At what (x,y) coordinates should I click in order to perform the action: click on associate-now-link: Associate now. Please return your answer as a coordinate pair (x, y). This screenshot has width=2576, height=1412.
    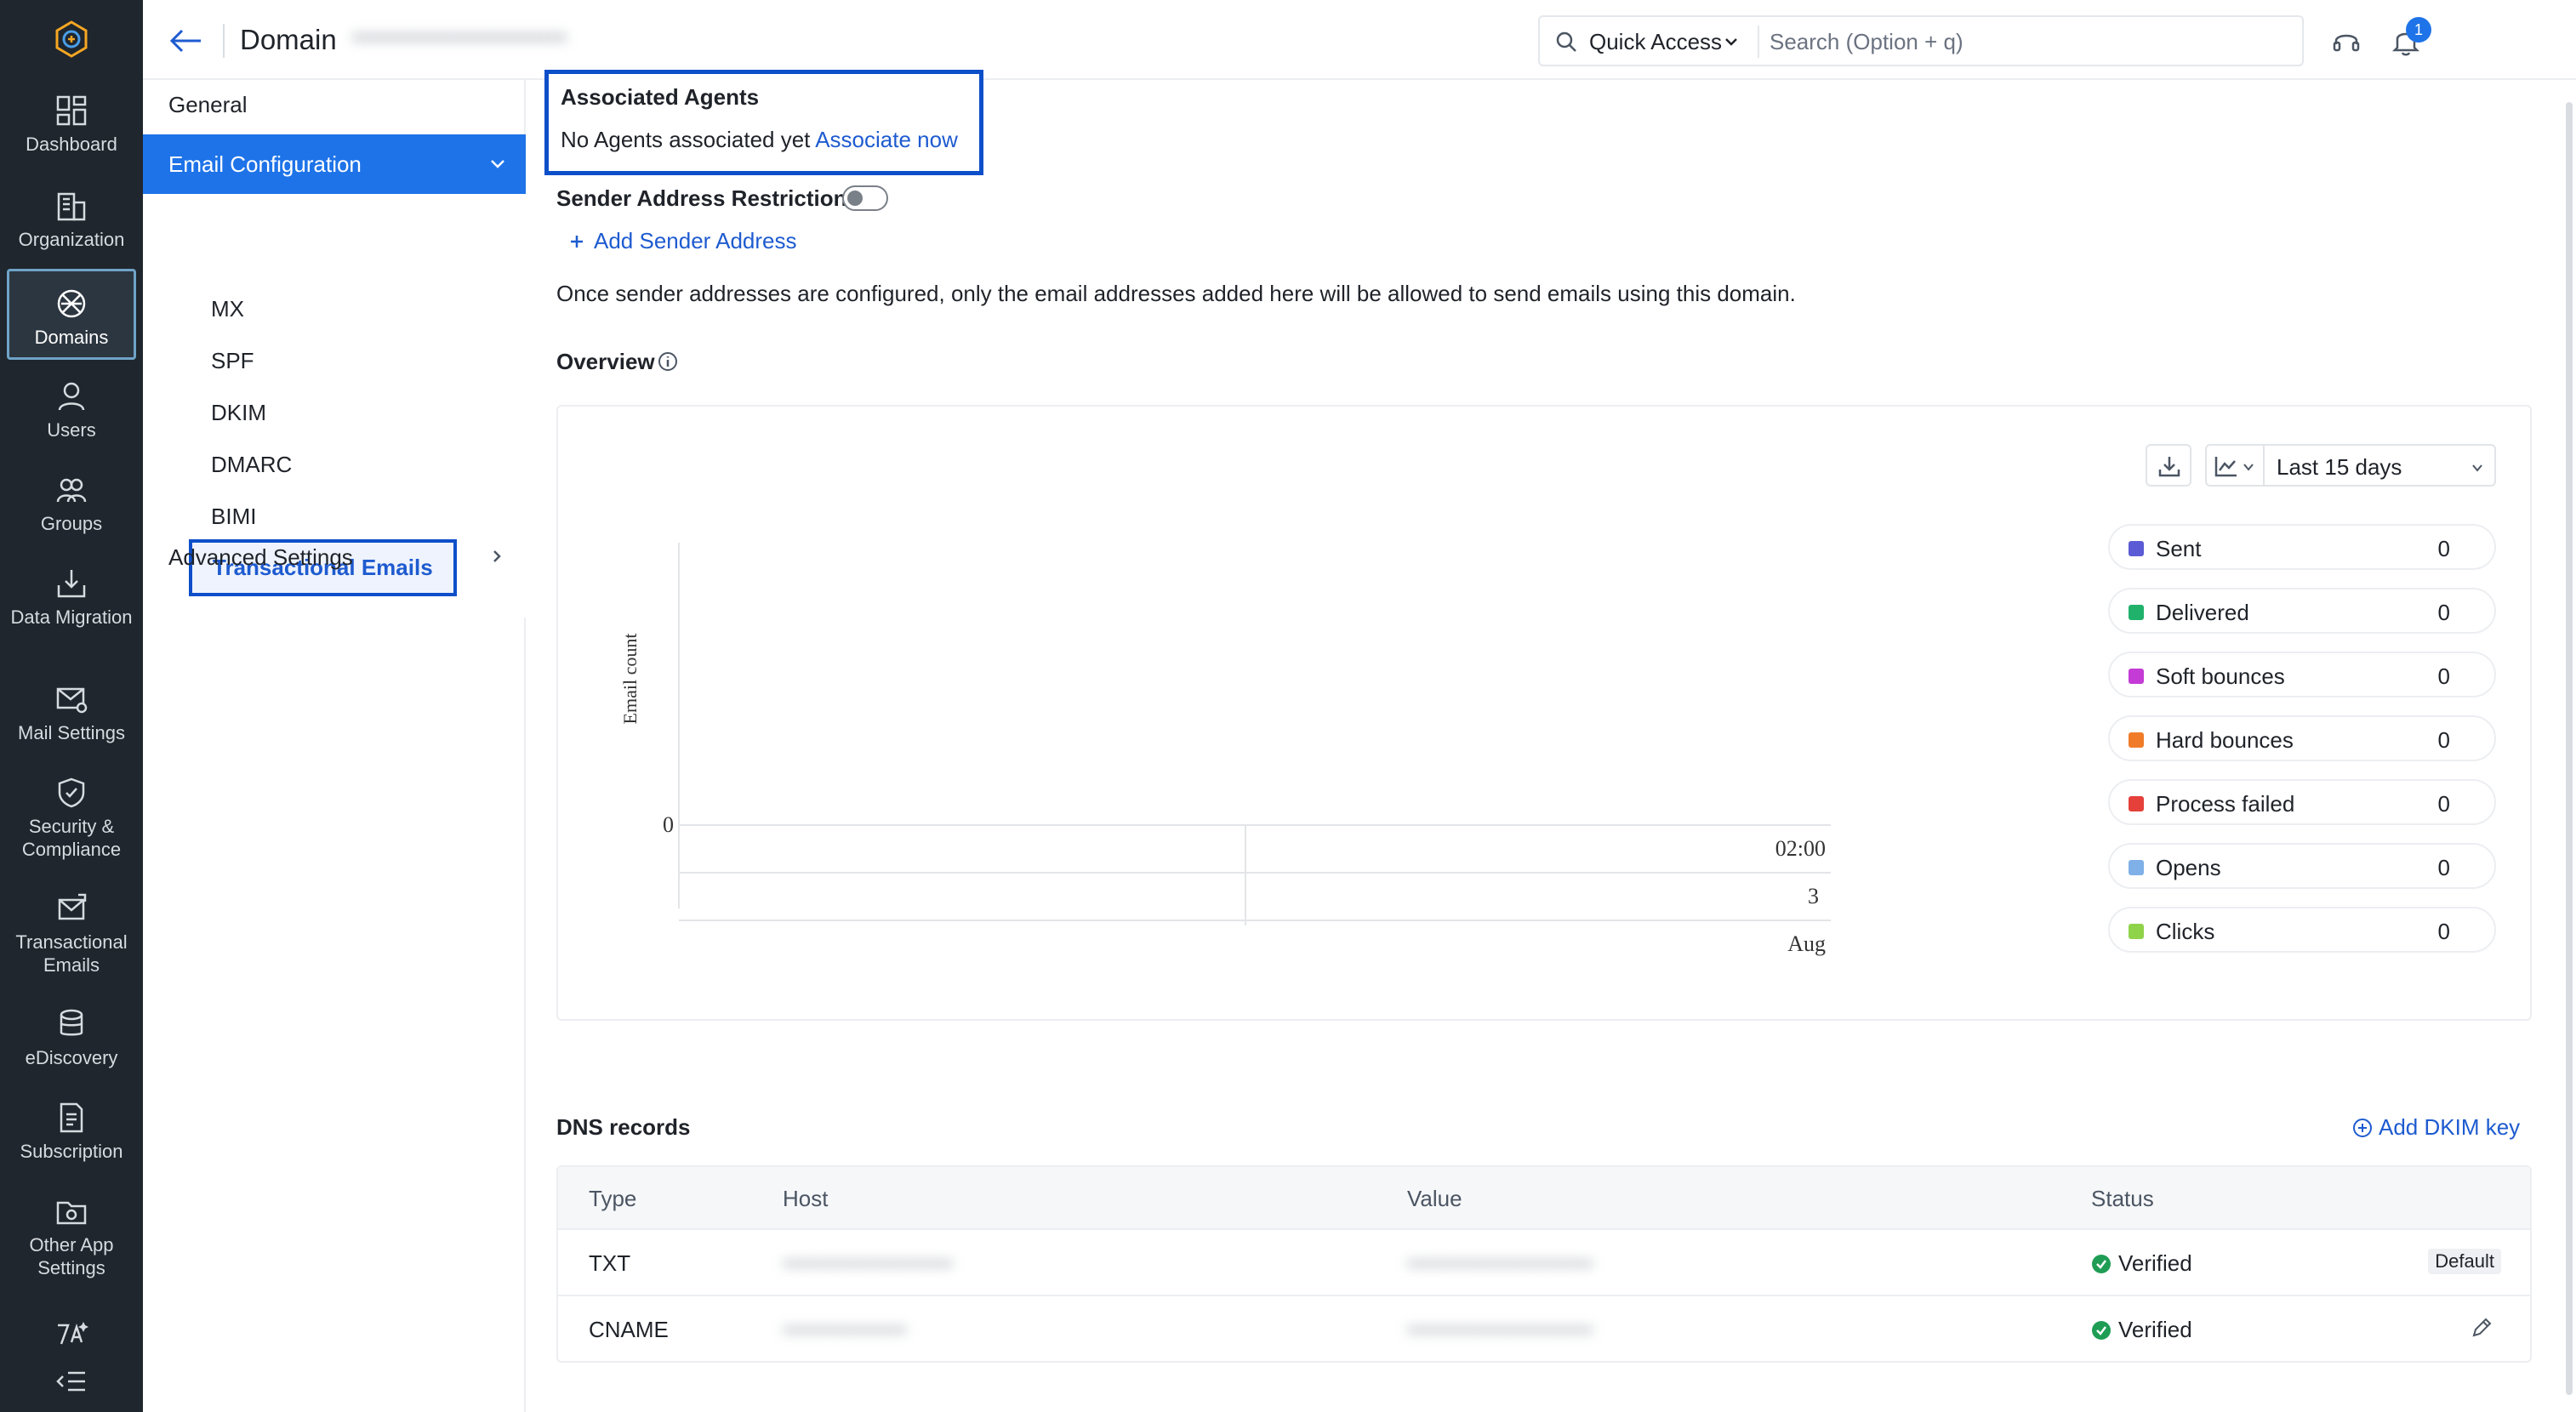
    Looking at the image, I should click on (886, 139).